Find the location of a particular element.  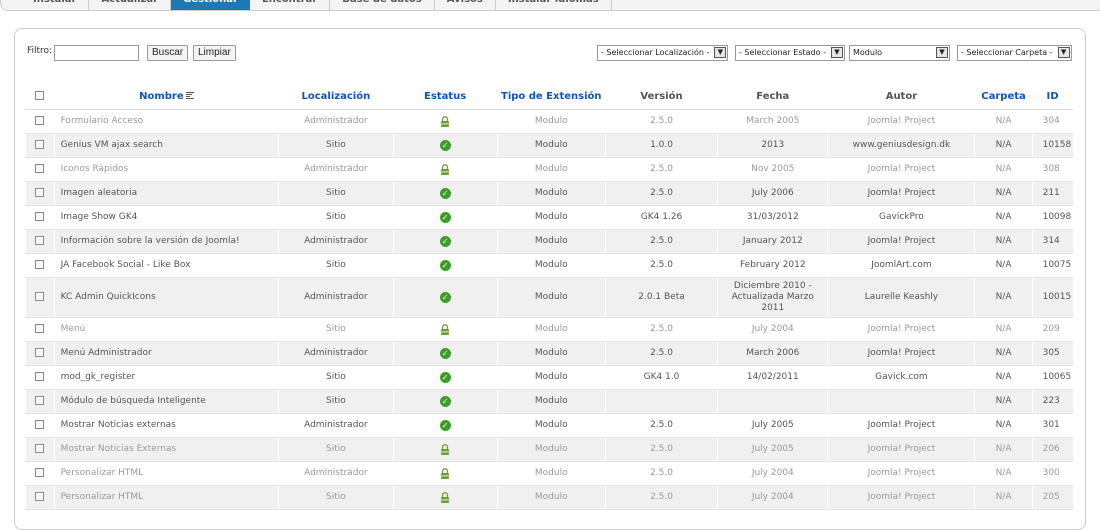

state-select: - Seleccionar Estado - ▼ is located at coordinates (790, 53).